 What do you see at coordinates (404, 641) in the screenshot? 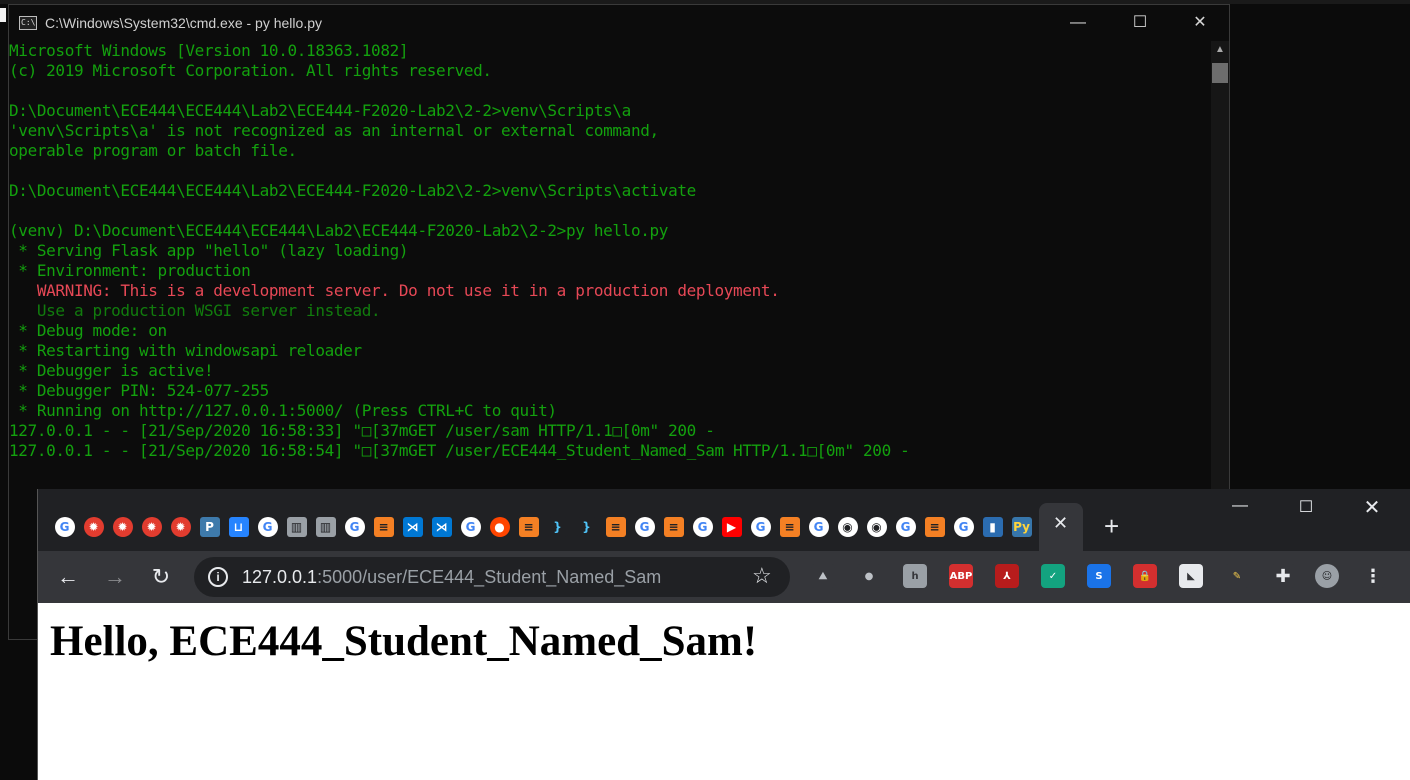
I see `page-heading: Hello, ECE444_Student_Named_Sam!` at bounding box center [404, 641].